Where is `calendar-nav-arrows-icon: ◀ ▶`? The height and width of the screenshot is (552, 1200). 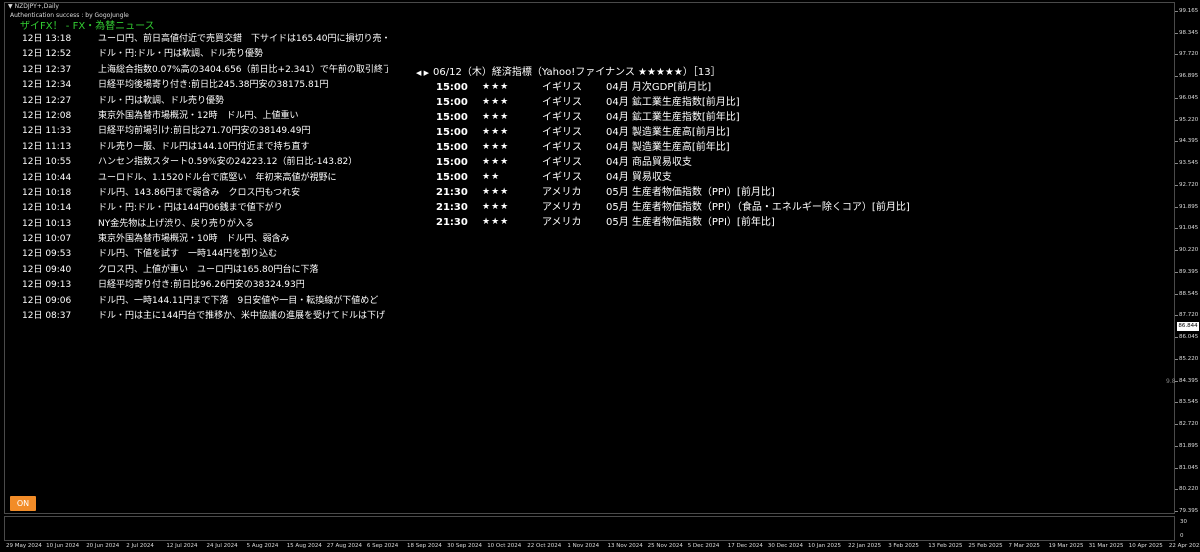 calendar-nav-arrows-icon: ◀ ▶ is located at coordinates (422, 73).